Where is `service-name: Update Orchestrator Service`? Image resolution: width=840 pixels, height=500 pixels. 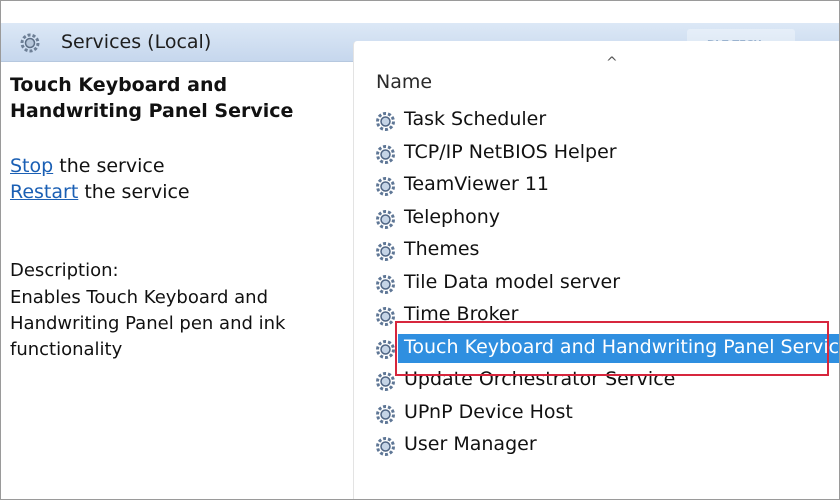 service-name: Update Orchestrator Service is located at coordinates (540, 379).